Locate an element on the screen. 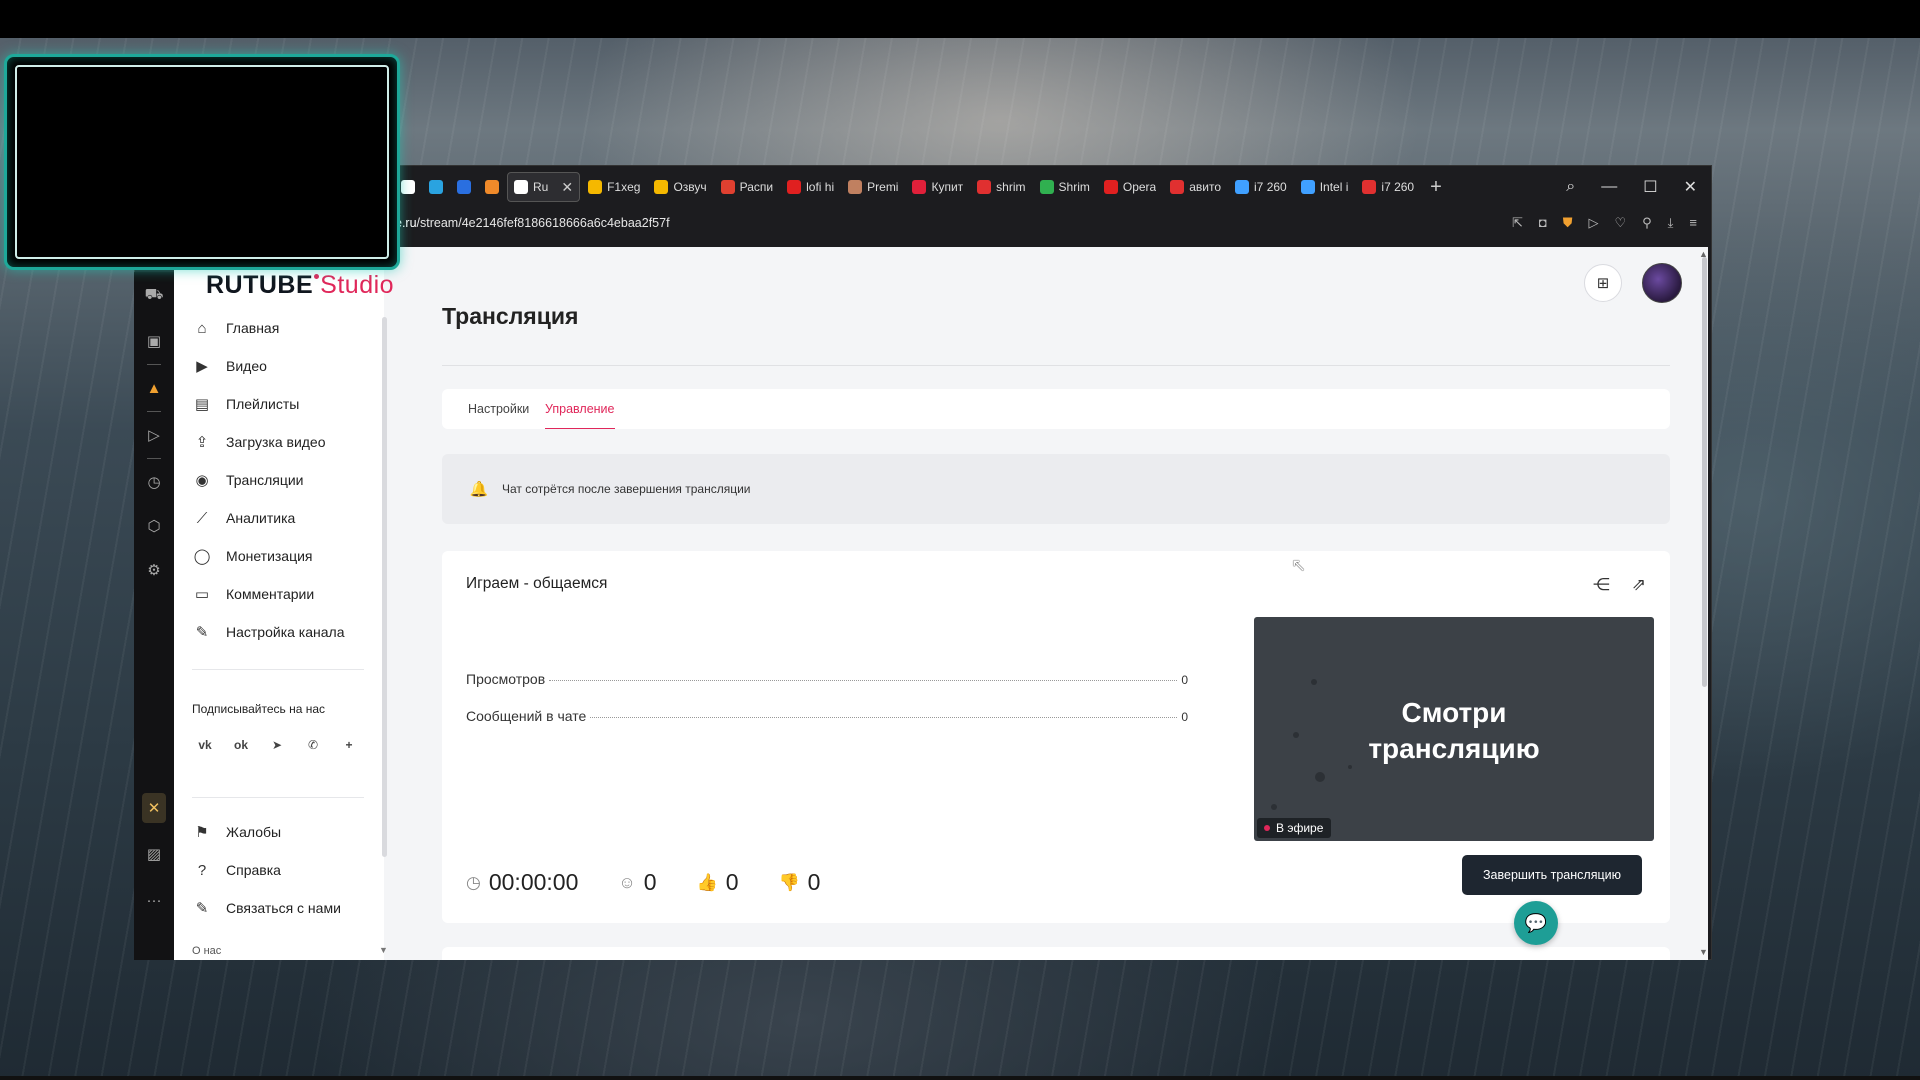 The image size is (1920, 1080). player-icon: ▷ is located at coordinates (154, 435).